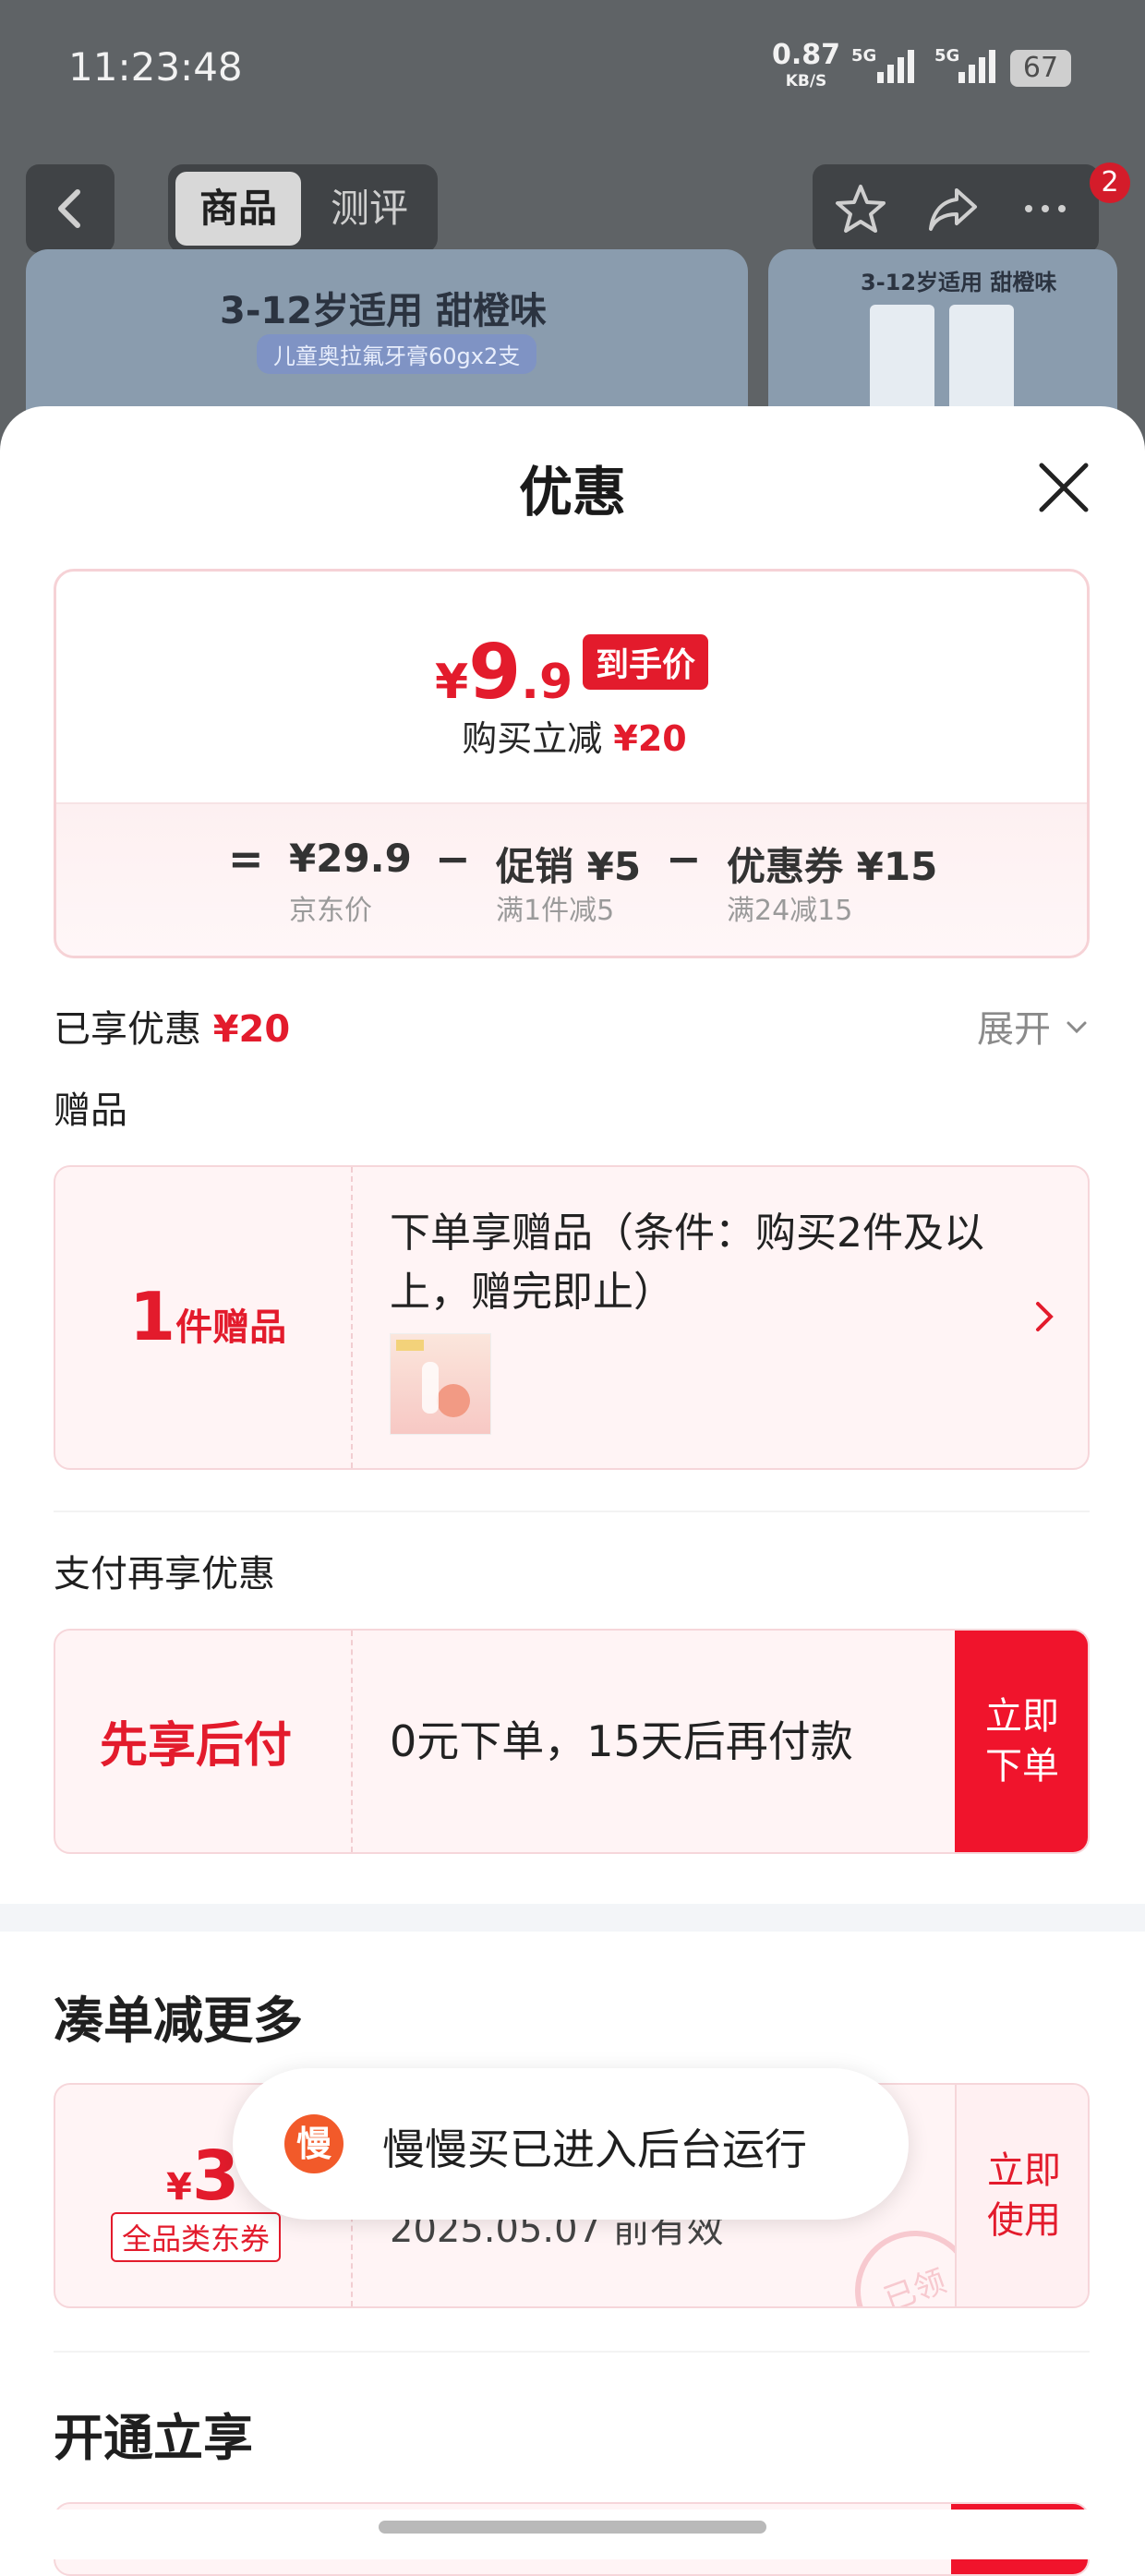  I want to click on signal-label-1: 5G, so click(863, 56).